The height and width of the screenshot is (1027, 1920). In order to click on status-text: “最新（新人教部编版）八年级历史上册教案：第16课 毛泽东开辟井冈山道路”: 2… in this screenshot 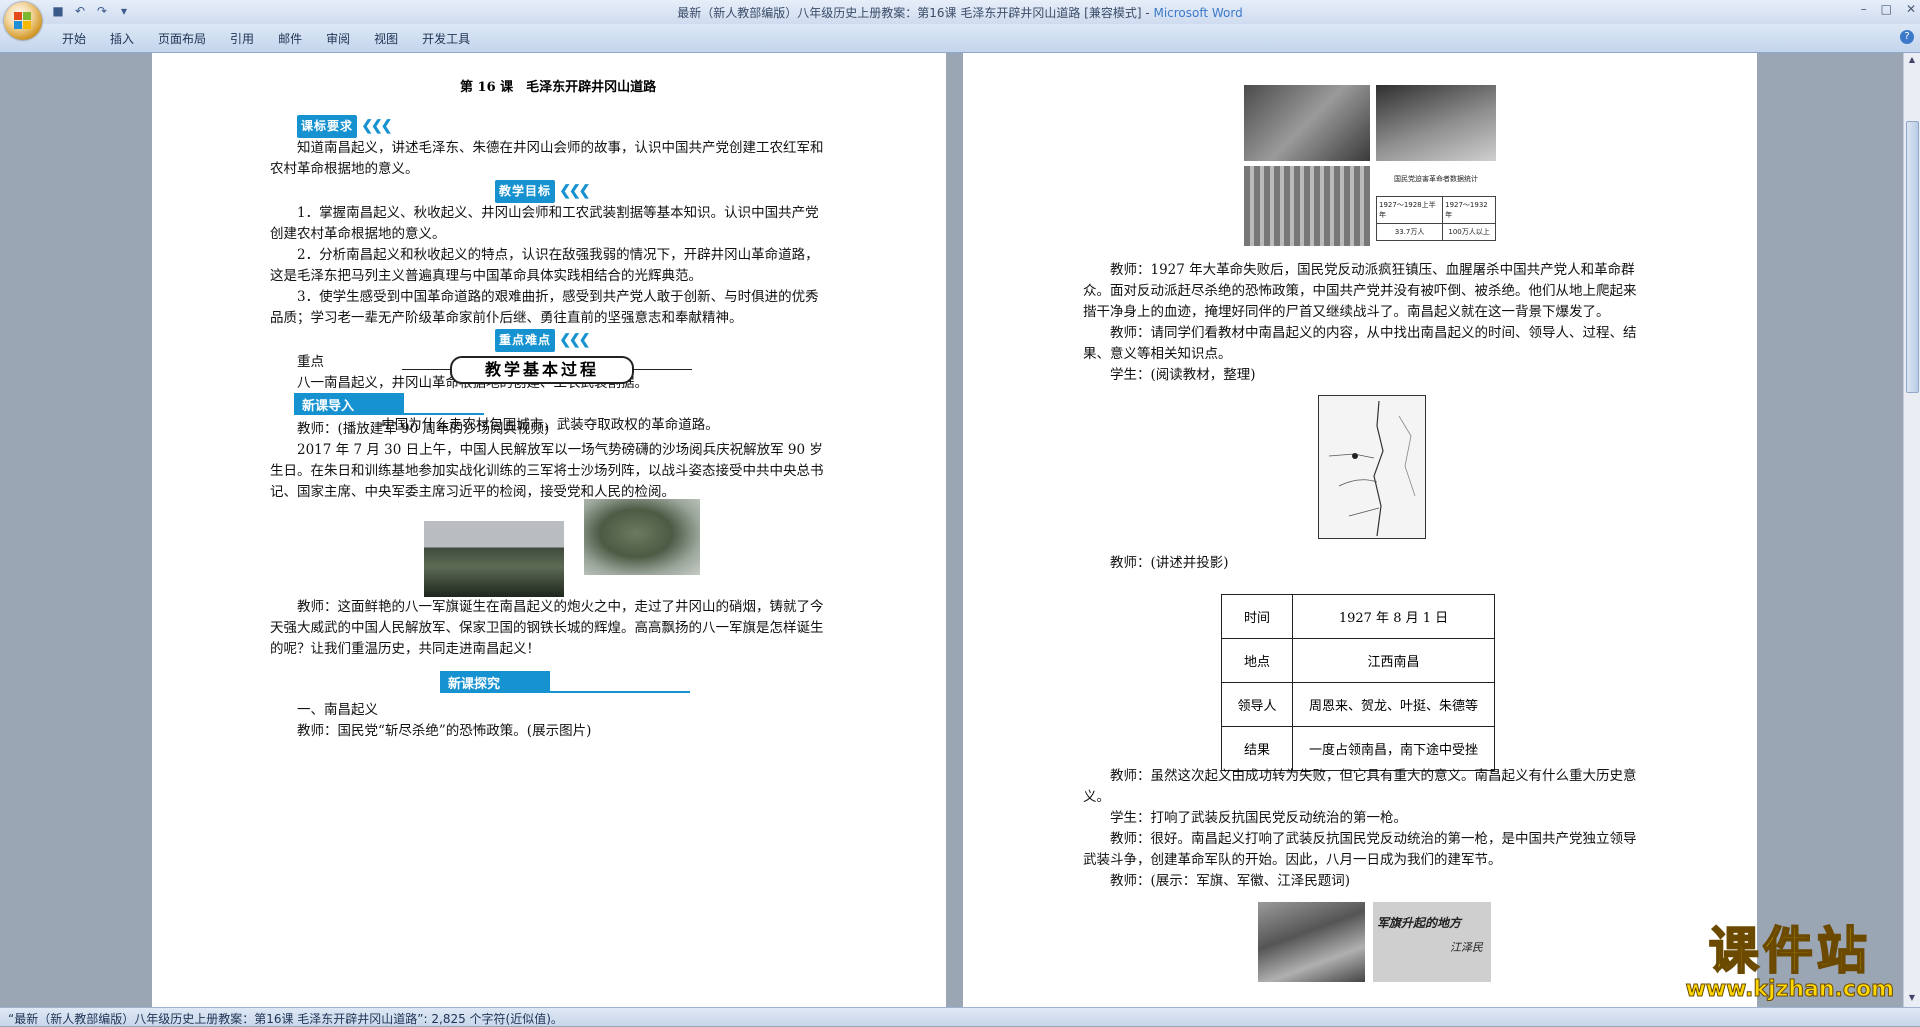, I will do `click(285, 1019)`.